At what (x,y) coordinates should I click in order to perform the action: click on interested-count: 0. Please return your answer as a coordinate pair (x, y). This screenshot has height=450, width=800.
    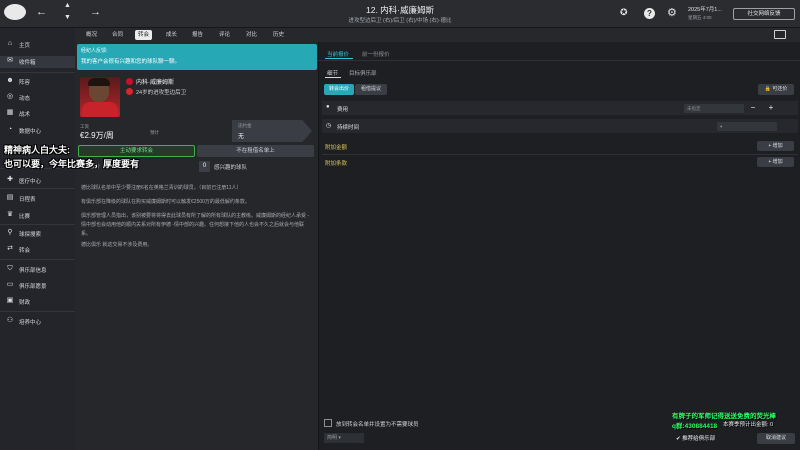
    Looking at the image, I should click on (204, 166).